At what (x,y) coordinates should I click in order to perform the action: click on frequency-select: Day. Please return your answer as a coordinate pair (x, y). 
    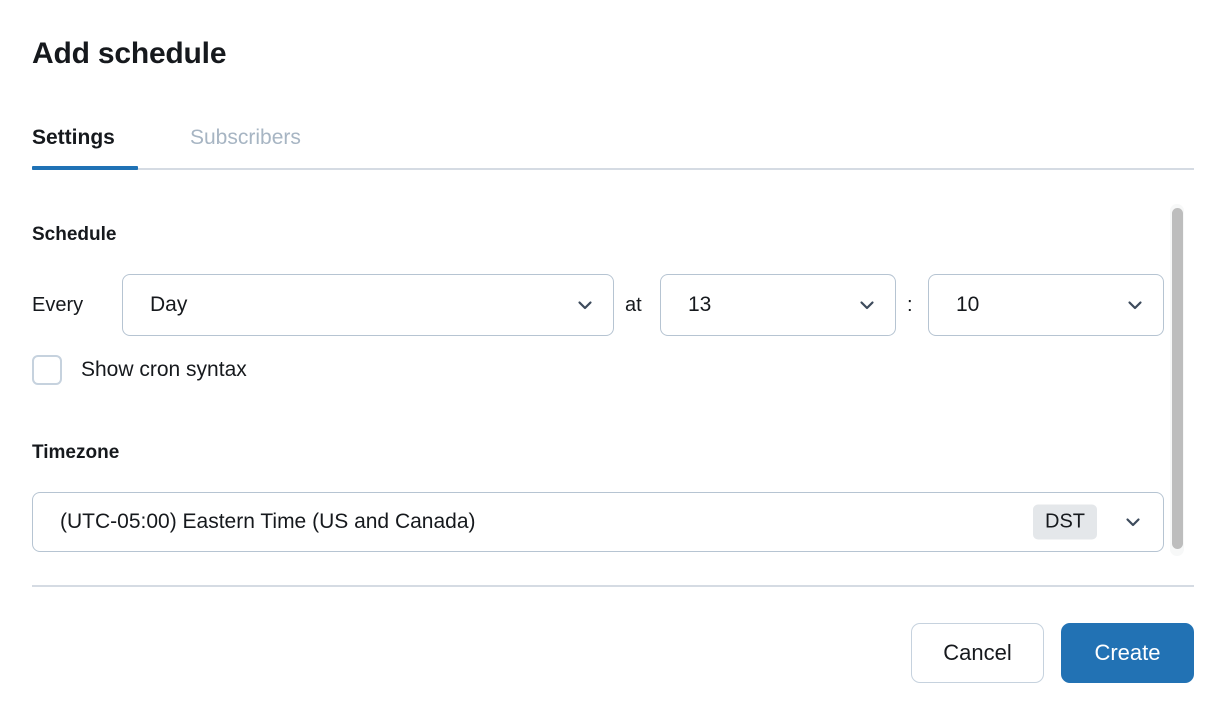
    Looking at the image, I should click on (368, 305).